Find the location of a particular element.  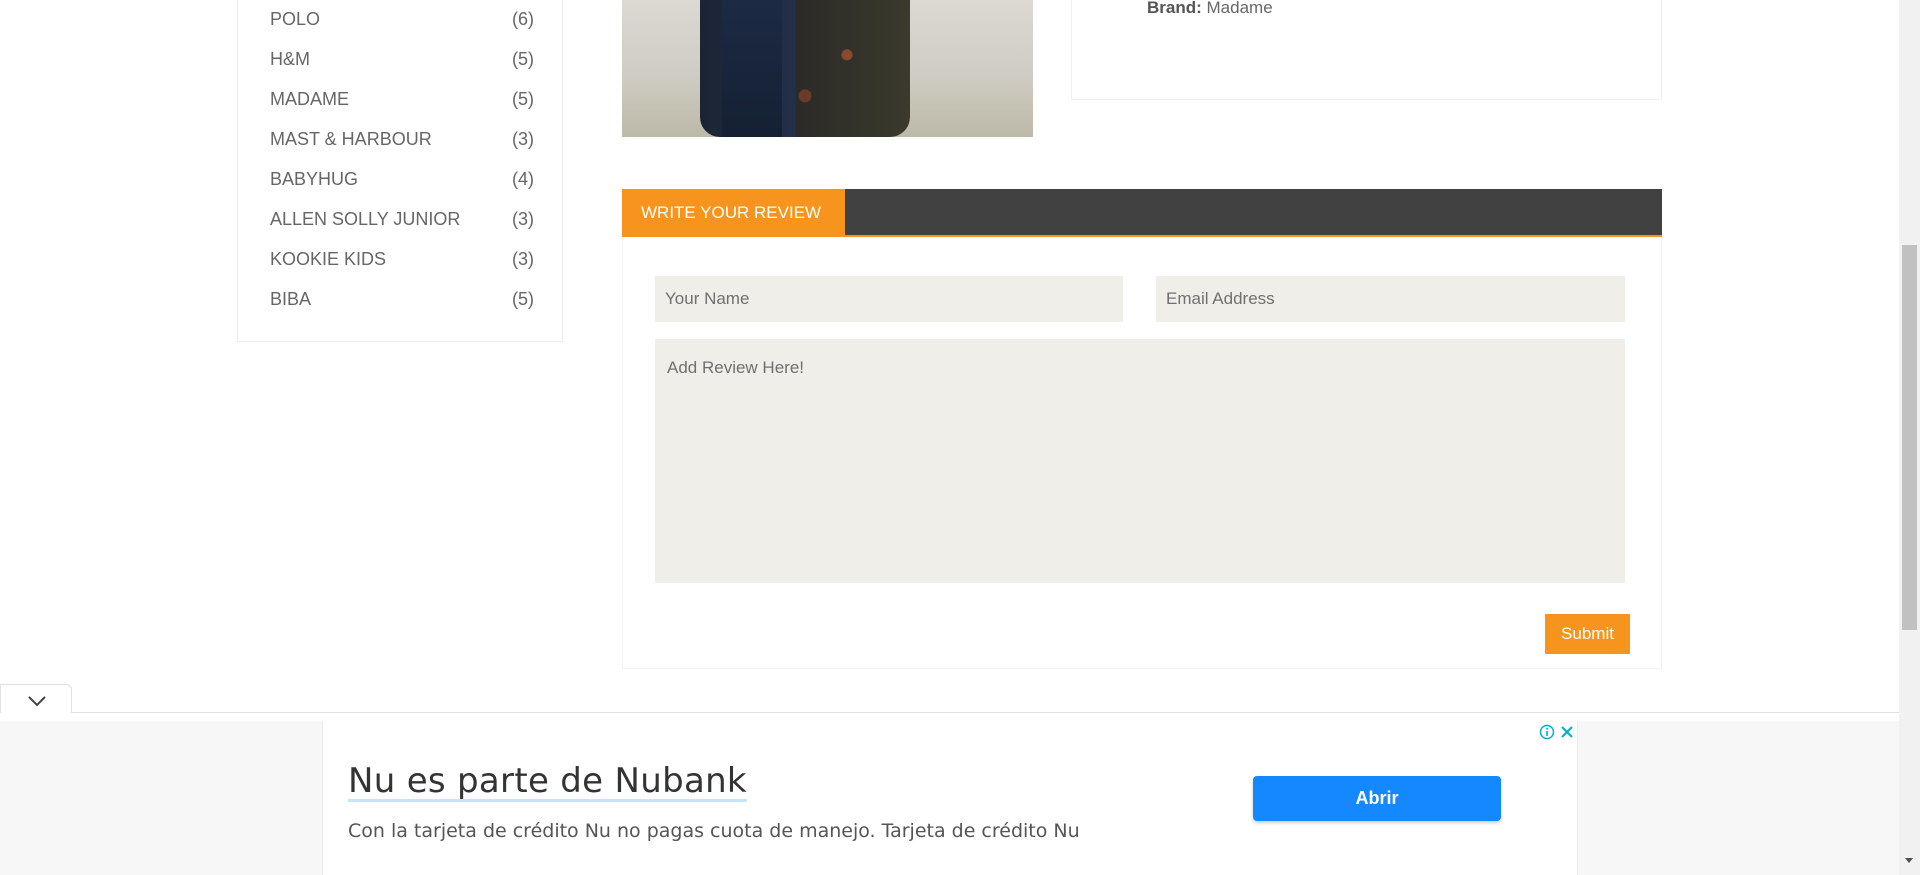

brand-item-babyhug: BABYHUG (4) is located at coordinates (402, 179).